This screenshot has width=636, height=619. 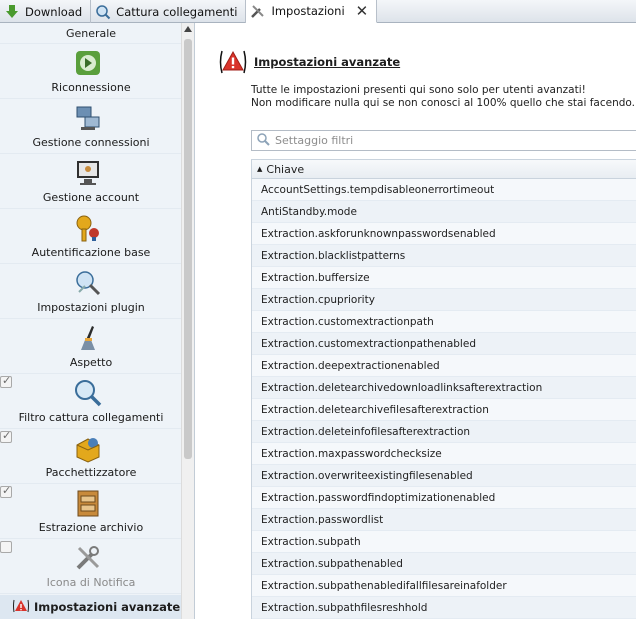 What do you see at coordinates (88, 173) in the screenshot?
I see `account-manager-icon` at bounding box center [88, 173].